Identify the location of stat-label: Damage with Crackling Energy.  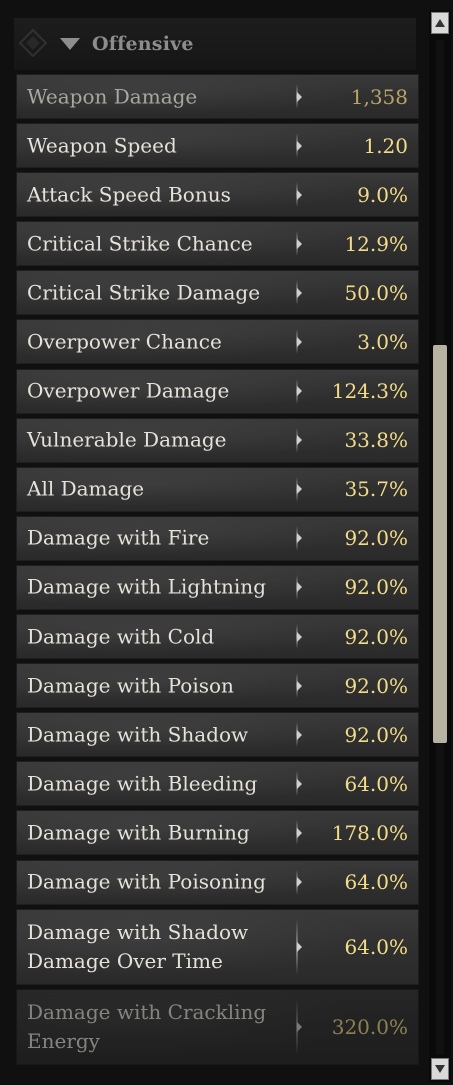
(147, 1026).